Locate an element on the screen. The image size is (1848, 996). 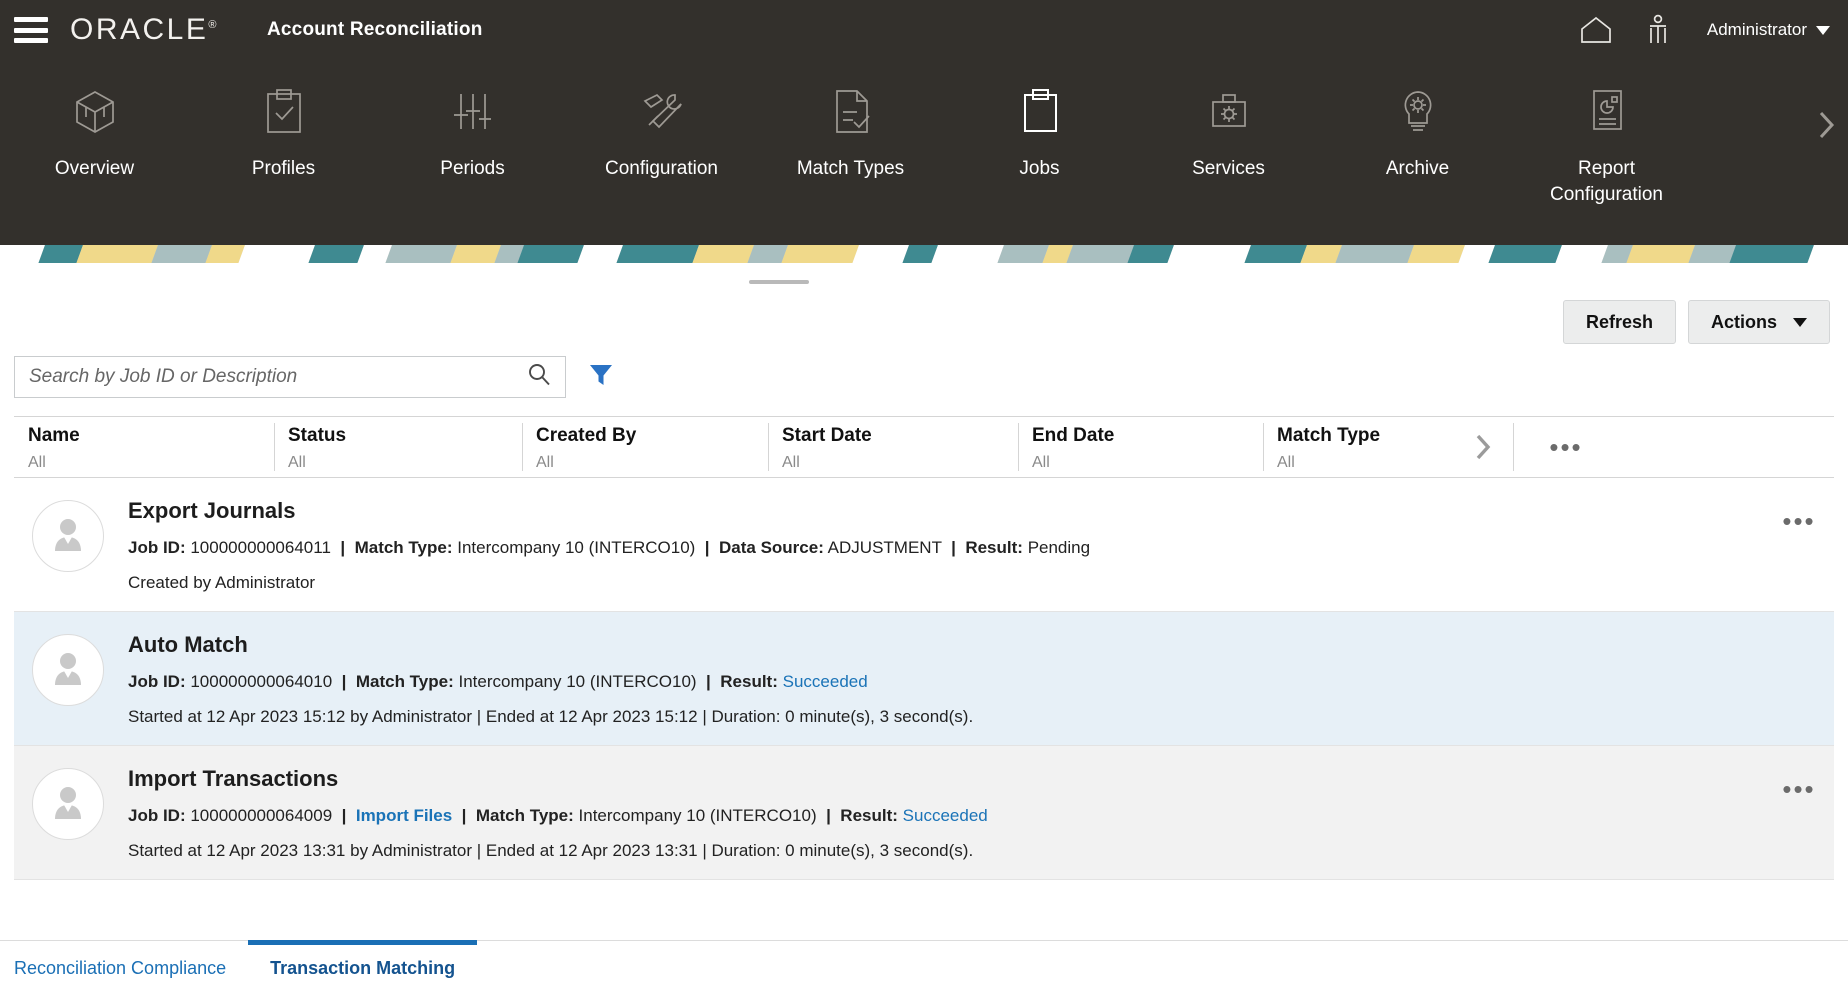
job-id-value: 100000000064011 is located at coordinates (260, 547).